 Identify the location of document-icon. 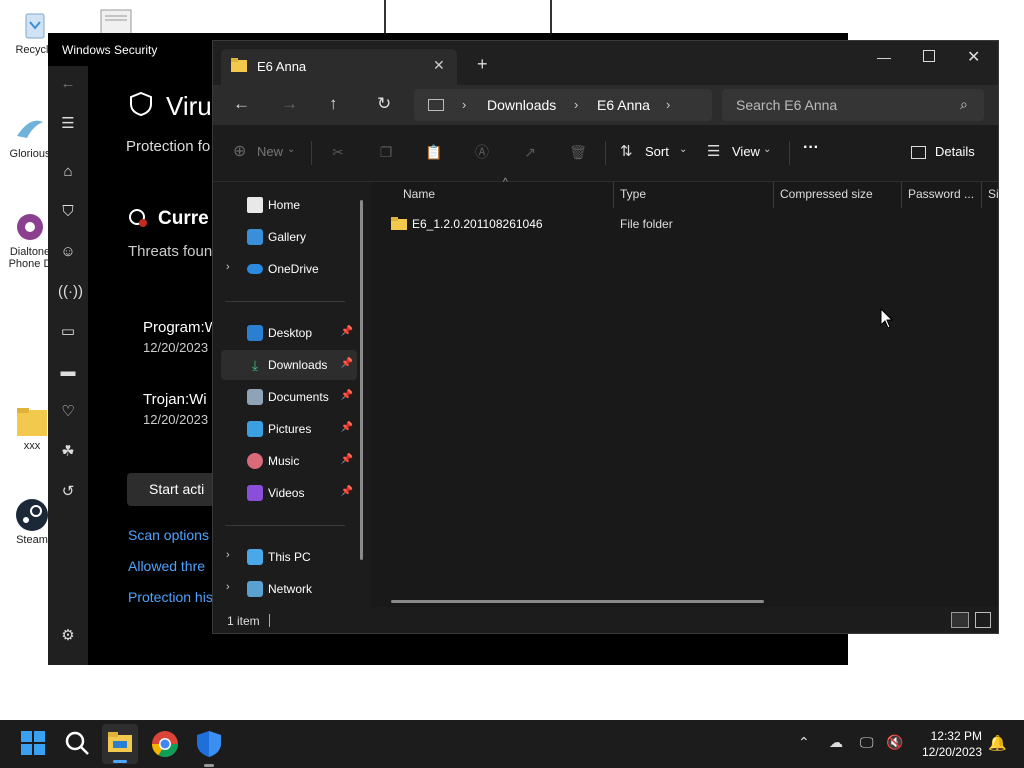
(117, 21).